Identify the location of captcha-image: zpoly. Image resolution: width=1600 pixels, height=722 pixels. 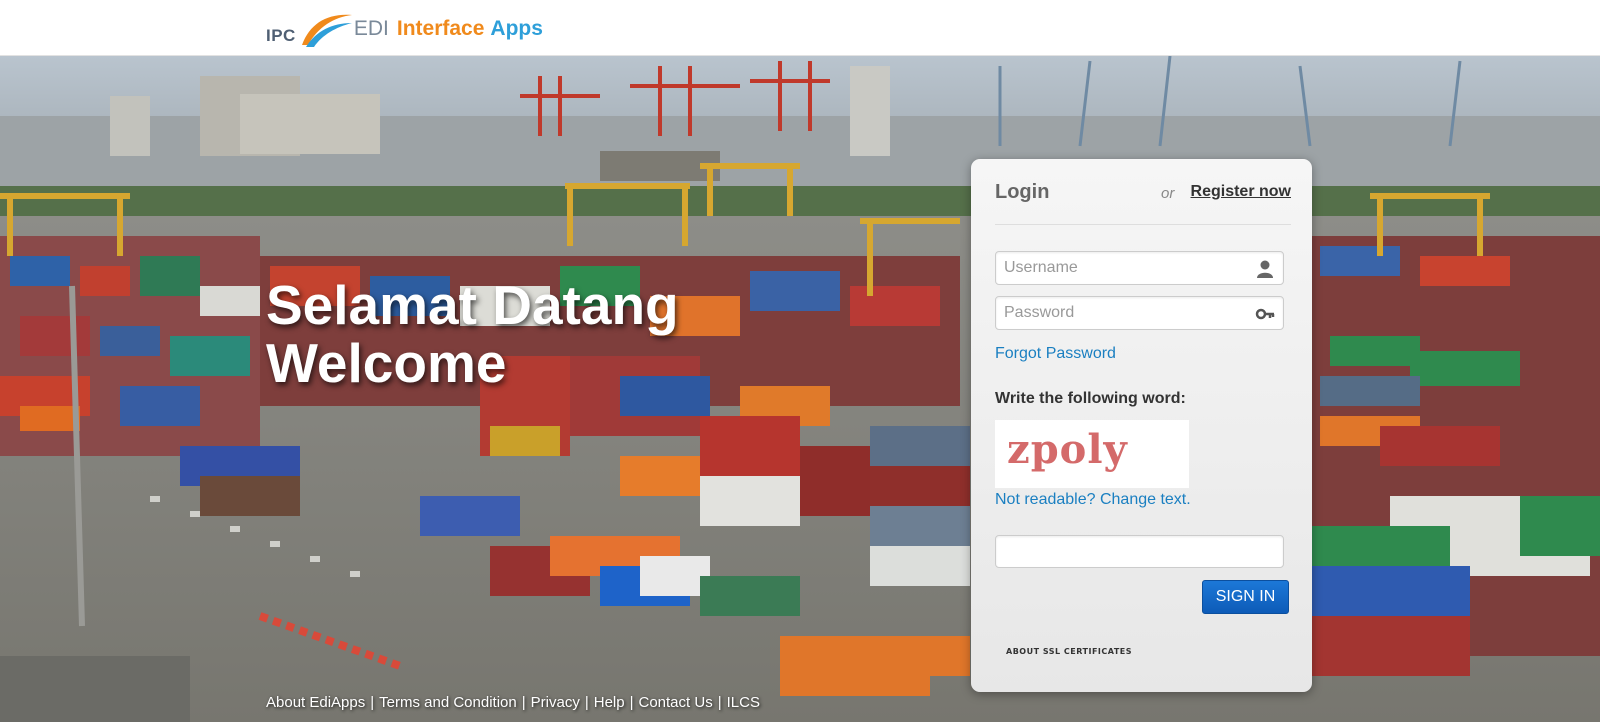
(1092, 454).